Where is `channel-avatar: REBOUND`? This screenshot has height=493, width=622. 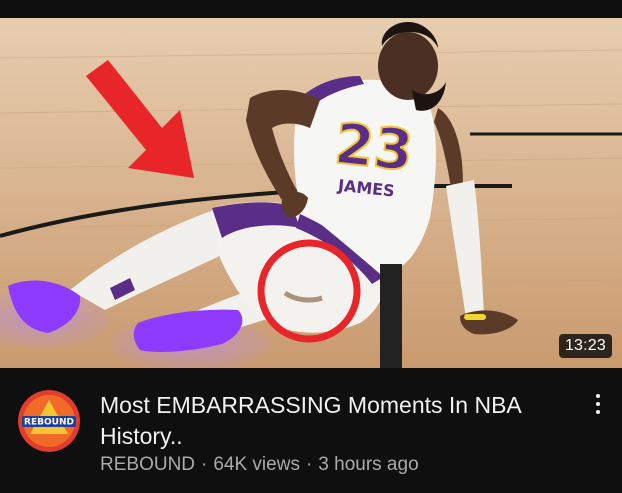
channel-avatar: REBOUND is located at coordinates (49, 421).